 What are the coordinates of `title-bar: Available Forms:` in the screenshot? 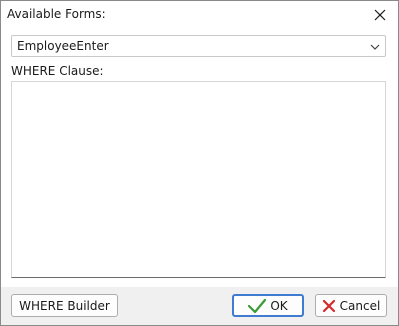 It's located at (199, 15).